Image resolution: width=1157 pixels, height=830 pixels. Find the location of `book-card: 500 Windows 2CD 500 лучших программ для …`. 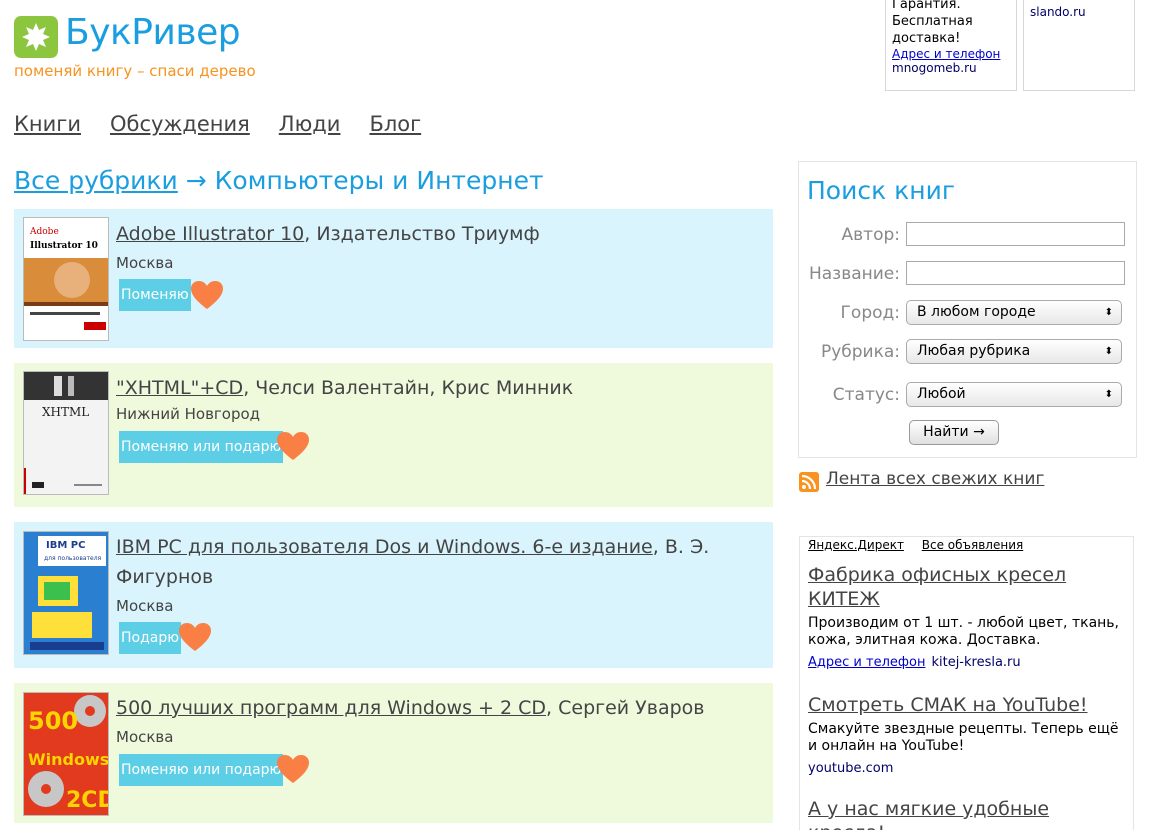

book-card: 500 Windows 2CD 500 лучших программ для … is located at coordinates (393, 753).